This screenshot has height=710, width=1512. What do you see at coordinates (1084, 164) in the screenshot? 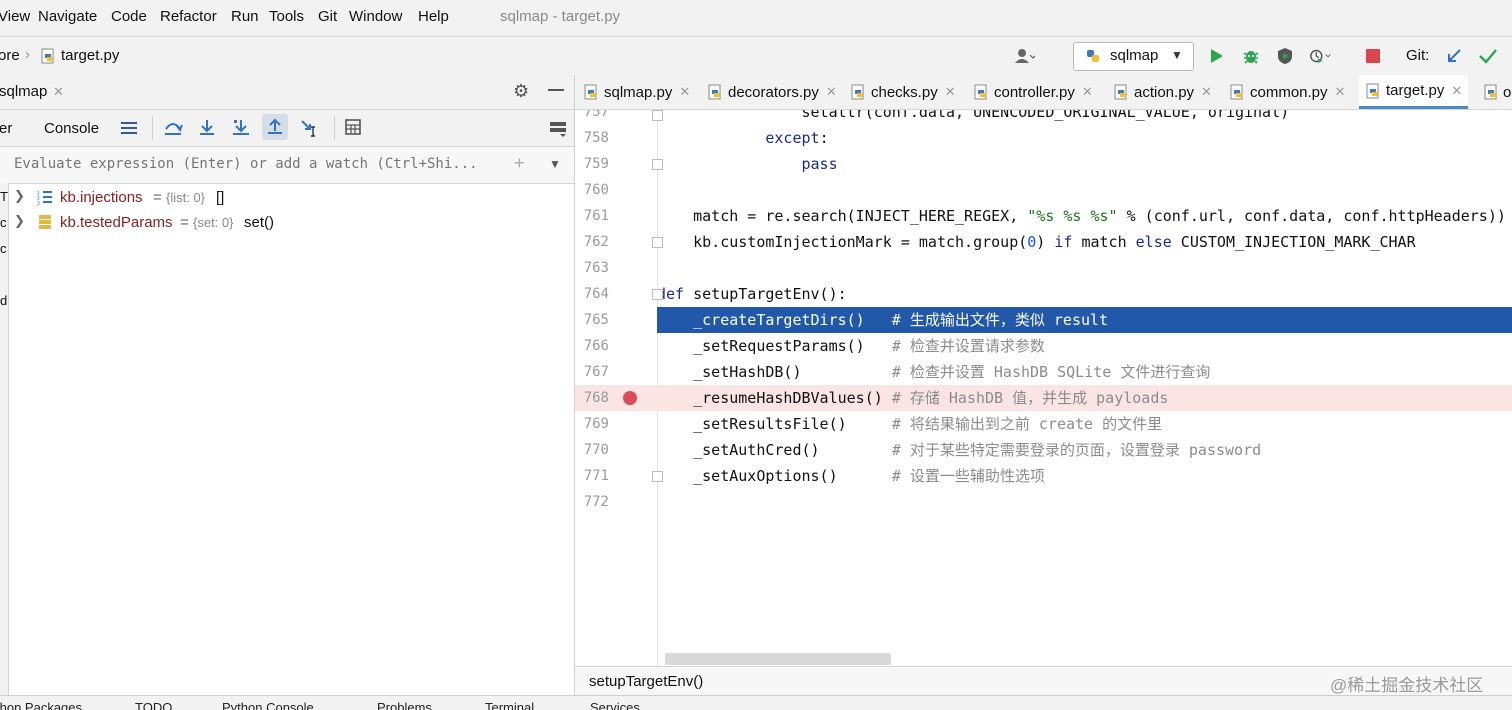
I see `code-line-759: pass` at bounding box center [1084, 164].